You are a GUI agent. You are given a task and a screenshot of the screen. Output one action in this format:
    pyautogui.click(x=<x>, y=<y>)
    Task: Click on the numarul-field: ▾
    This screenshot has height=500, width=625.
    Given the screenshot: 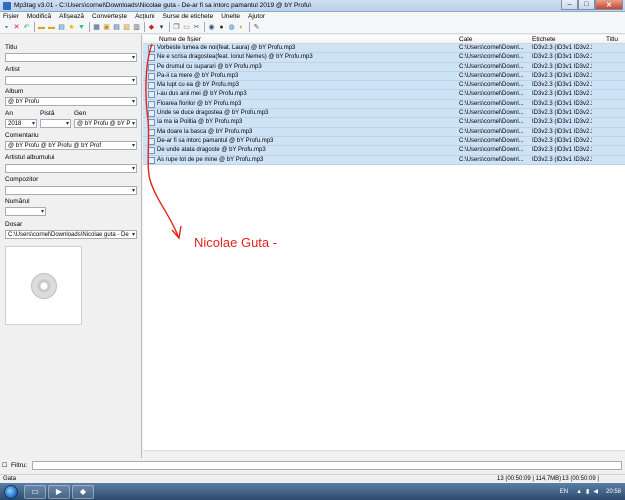 What is the action you would take?
    pyautogui.click(x=25, y=211)
    